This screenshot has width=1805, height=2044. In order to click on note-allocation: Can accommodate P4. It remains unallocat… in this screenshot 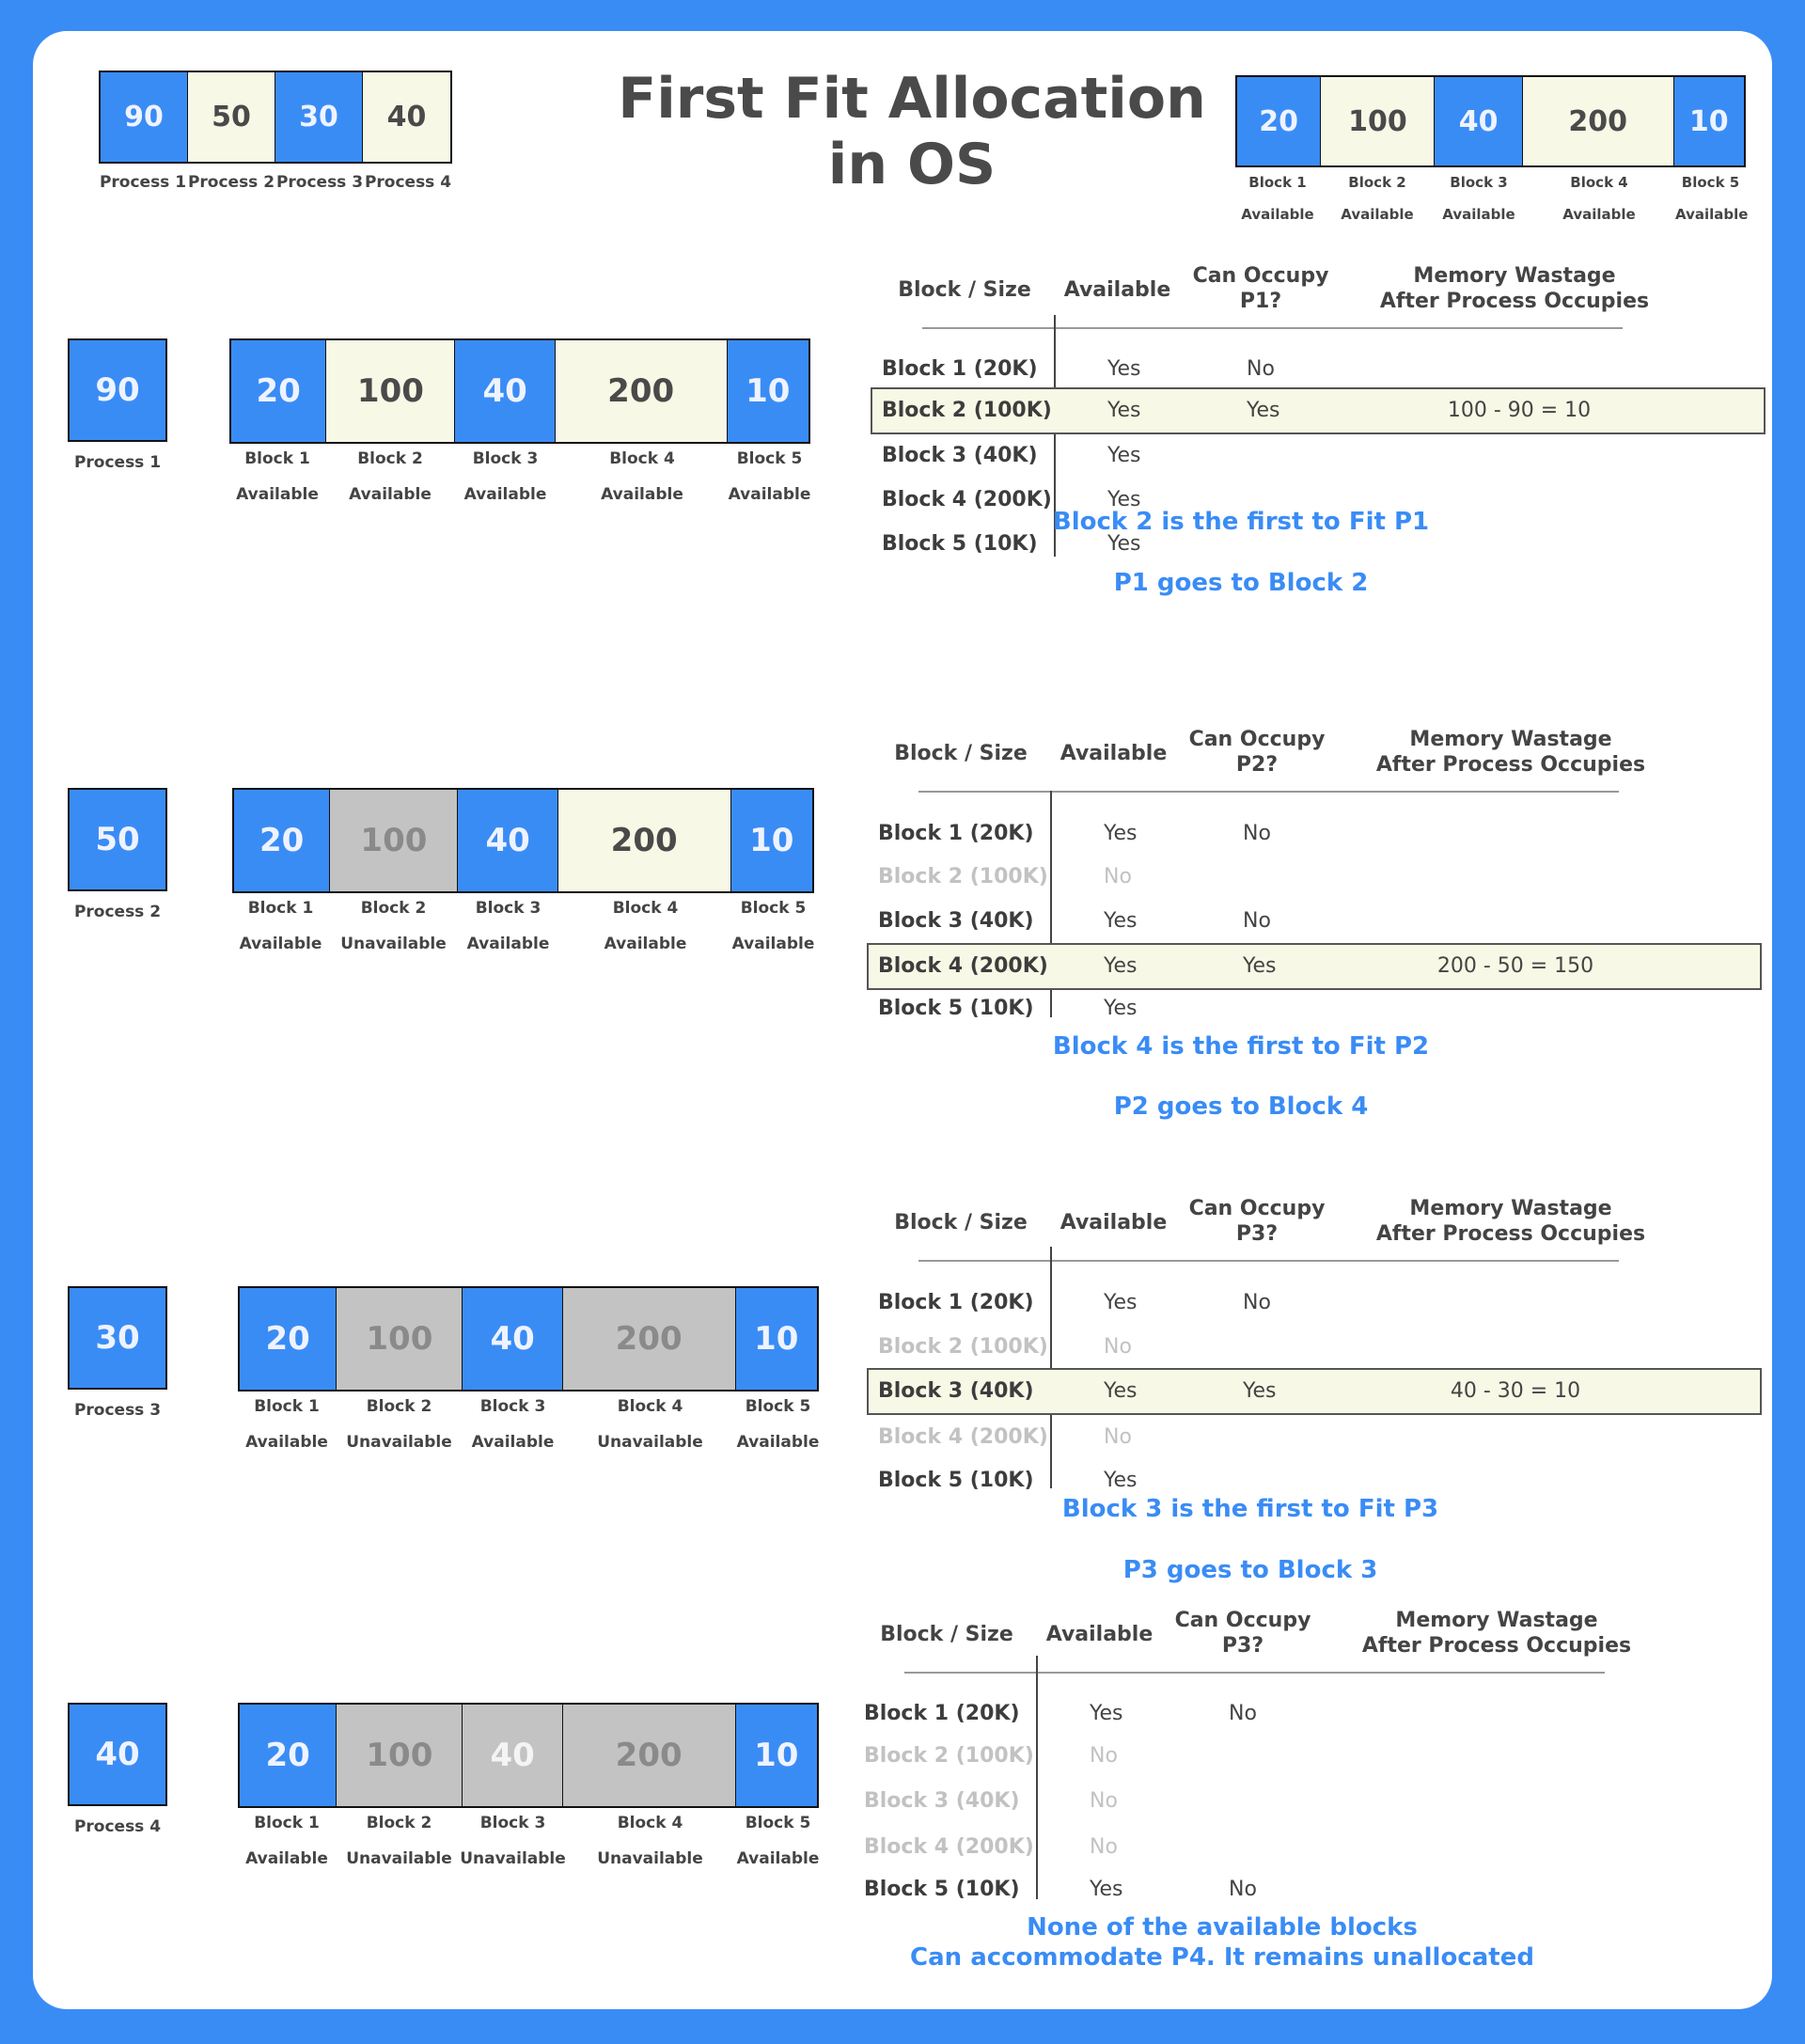, I will do `click(1222, 1957)`.